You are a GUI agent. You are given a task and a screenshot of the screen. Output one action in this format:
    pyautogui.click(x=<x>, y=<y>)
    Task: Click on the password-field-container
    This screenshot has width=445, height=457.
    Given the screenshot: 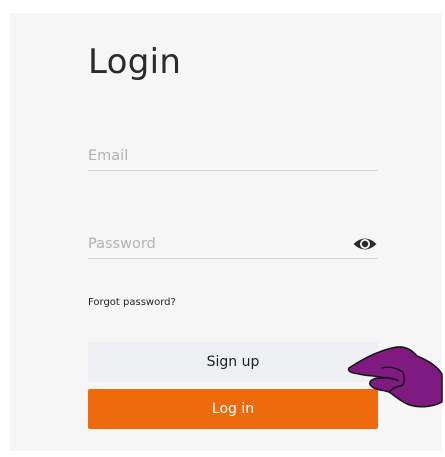 What is the action you would take?
    pyautogui.click(x=233, y=245)
    